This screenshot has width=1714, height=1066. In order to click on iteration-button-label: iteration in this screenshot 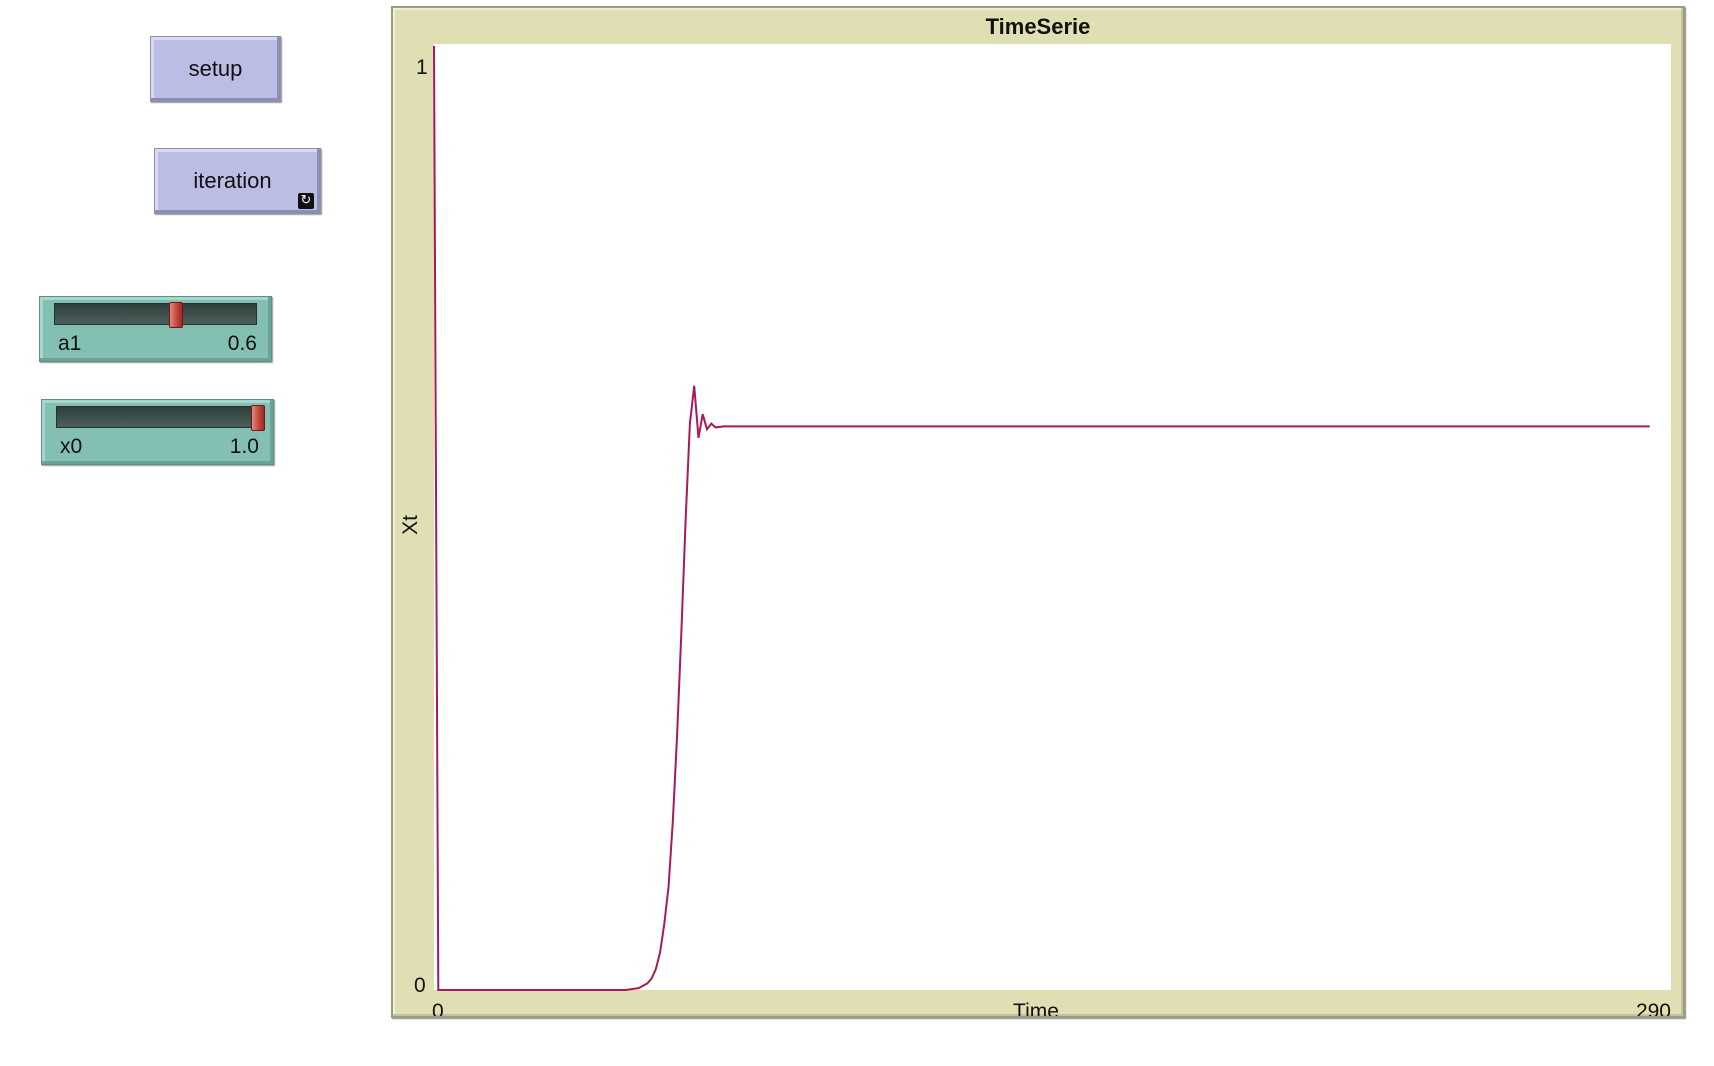, I will do `click(232, 180)`.